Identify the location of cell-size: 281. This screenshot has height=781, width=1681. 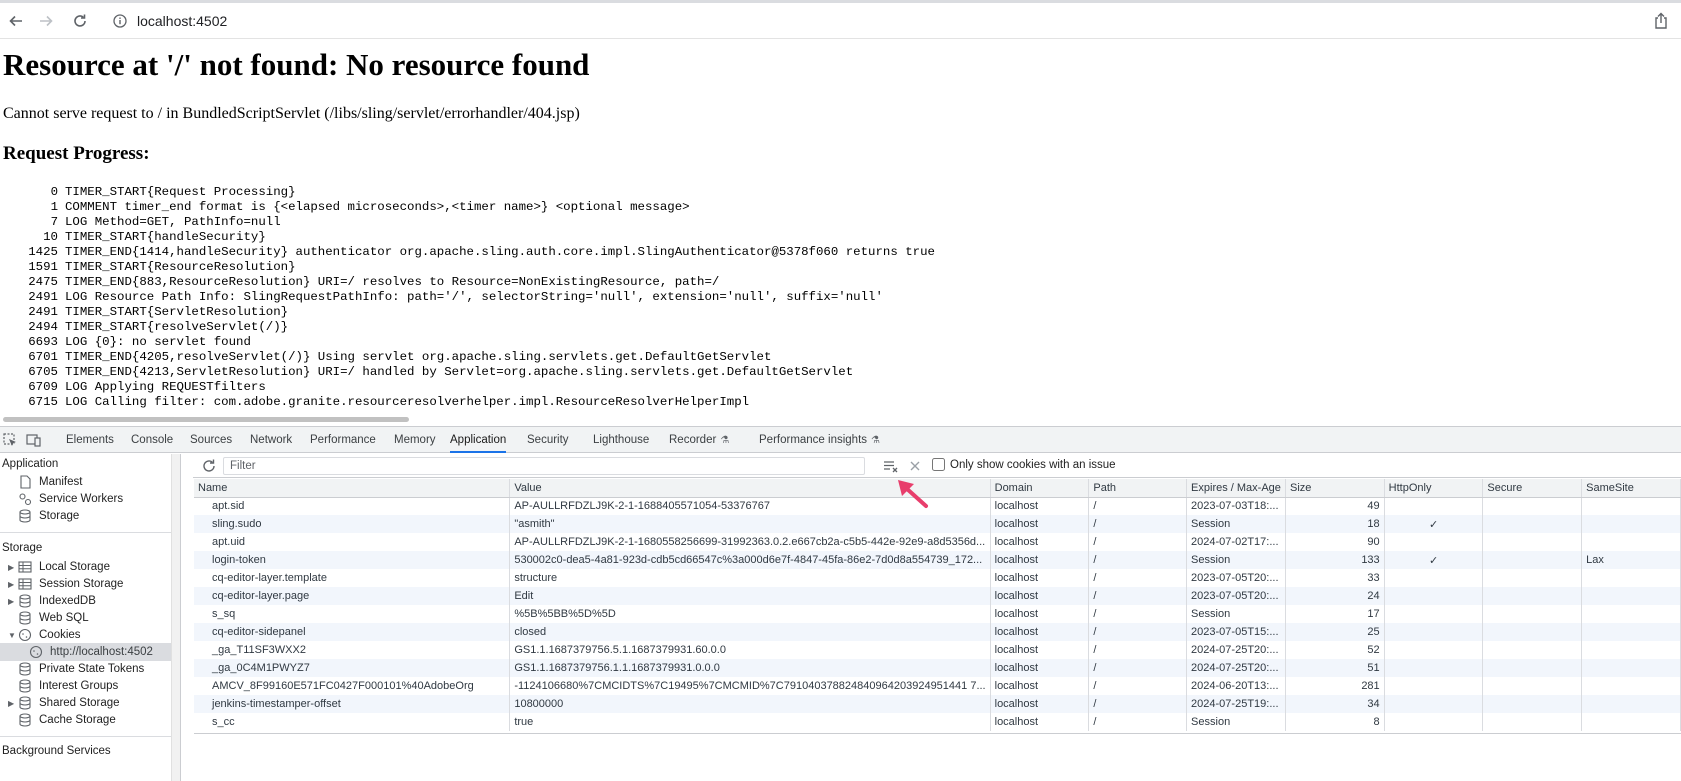
(1335, 686).